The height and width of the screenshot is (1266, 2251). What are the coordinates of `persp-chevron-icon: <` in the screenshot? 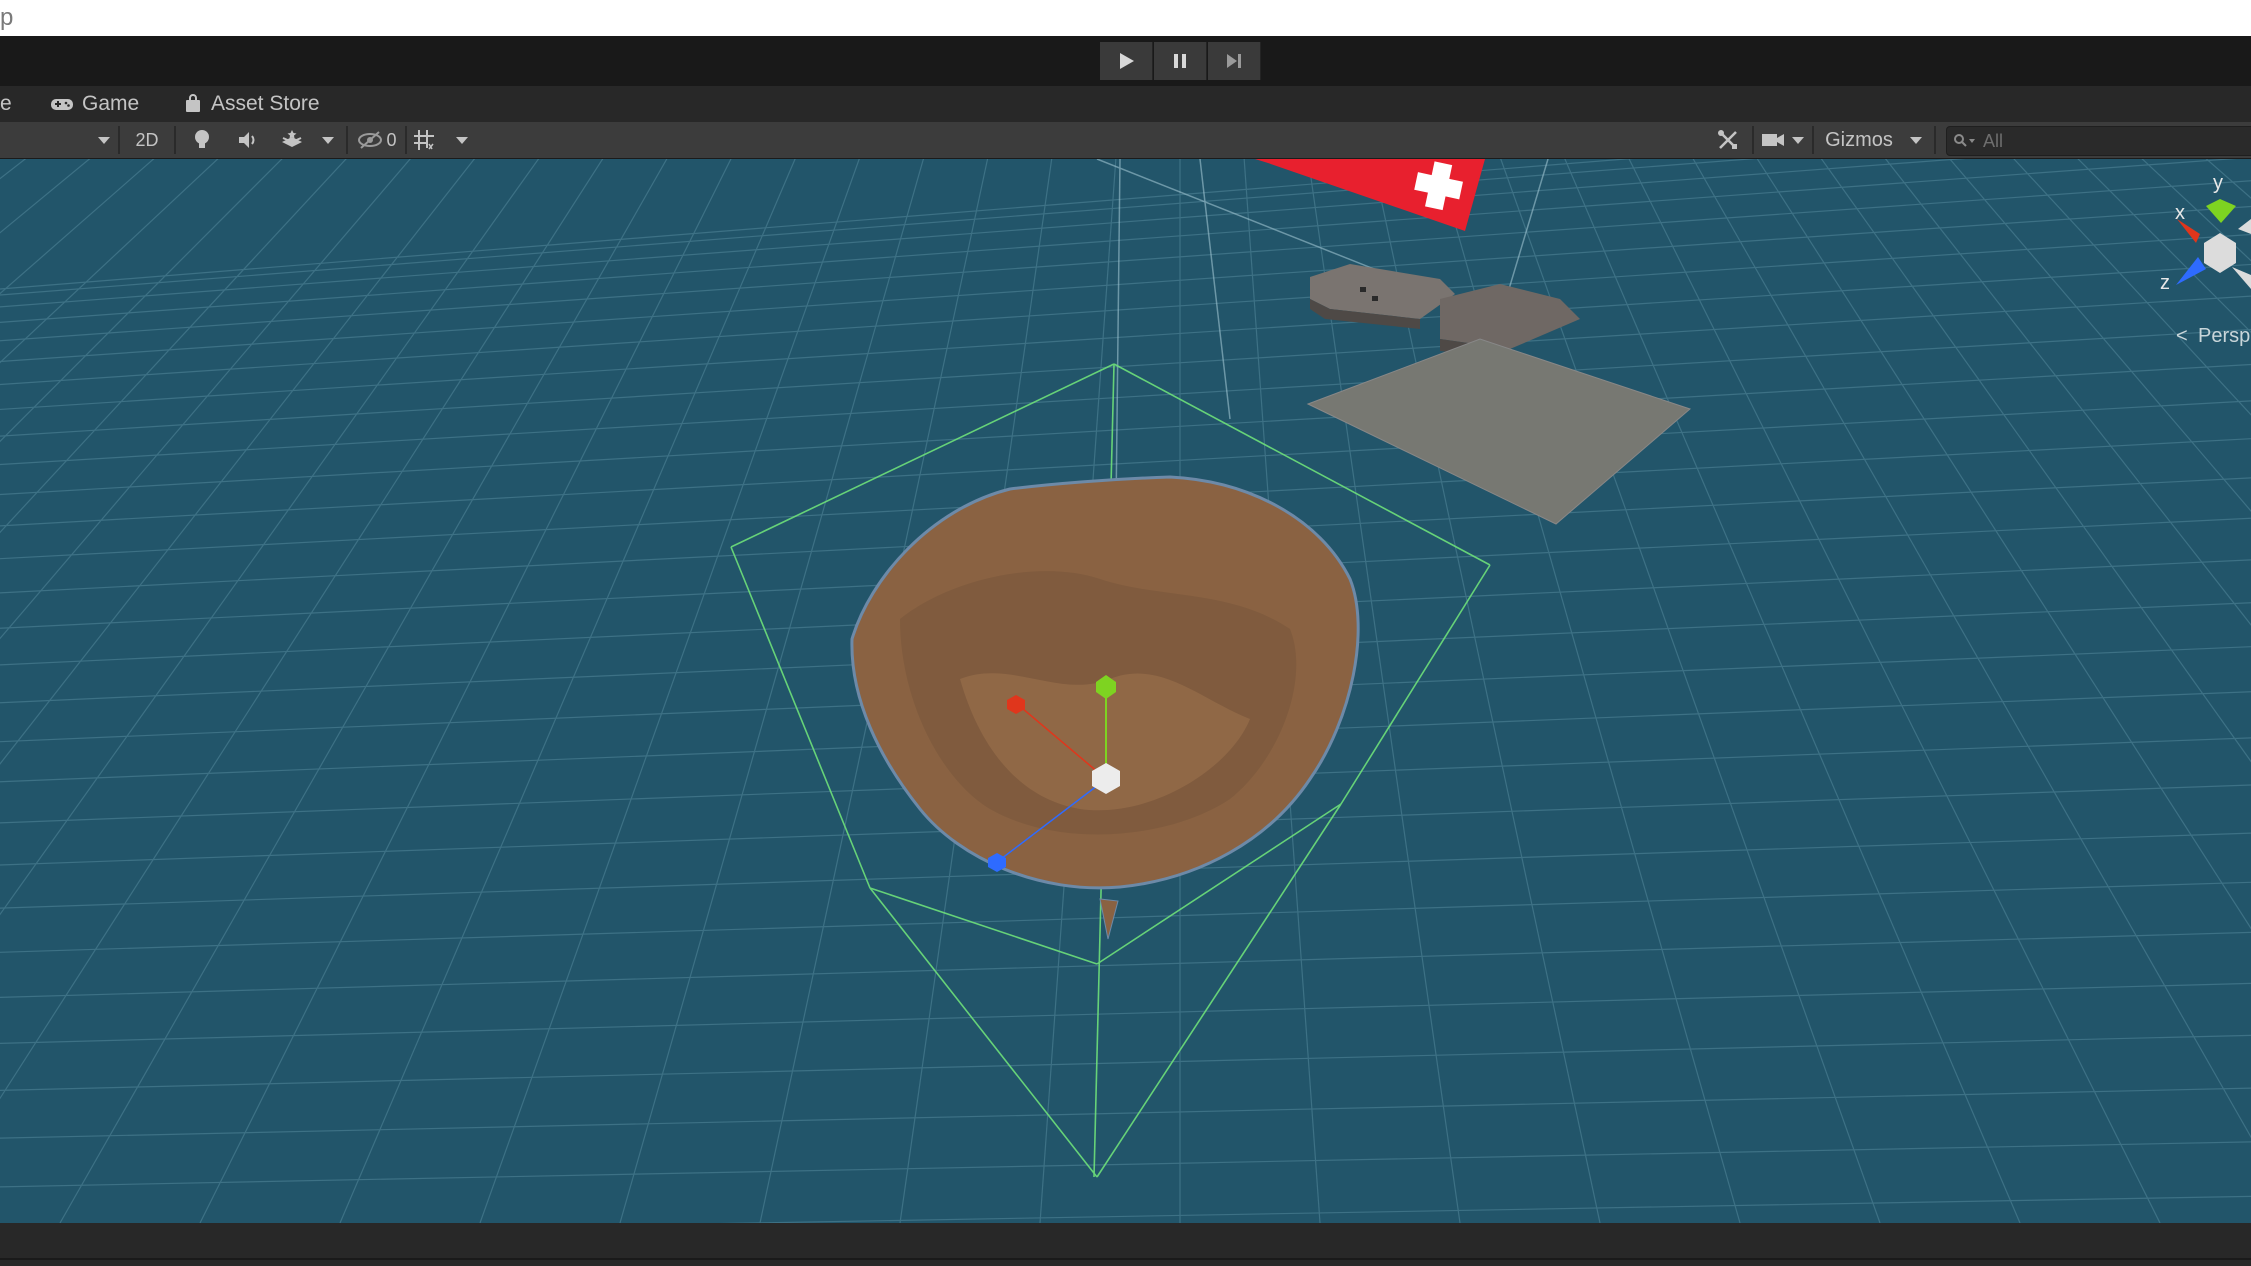 It's located at (2182, 336).